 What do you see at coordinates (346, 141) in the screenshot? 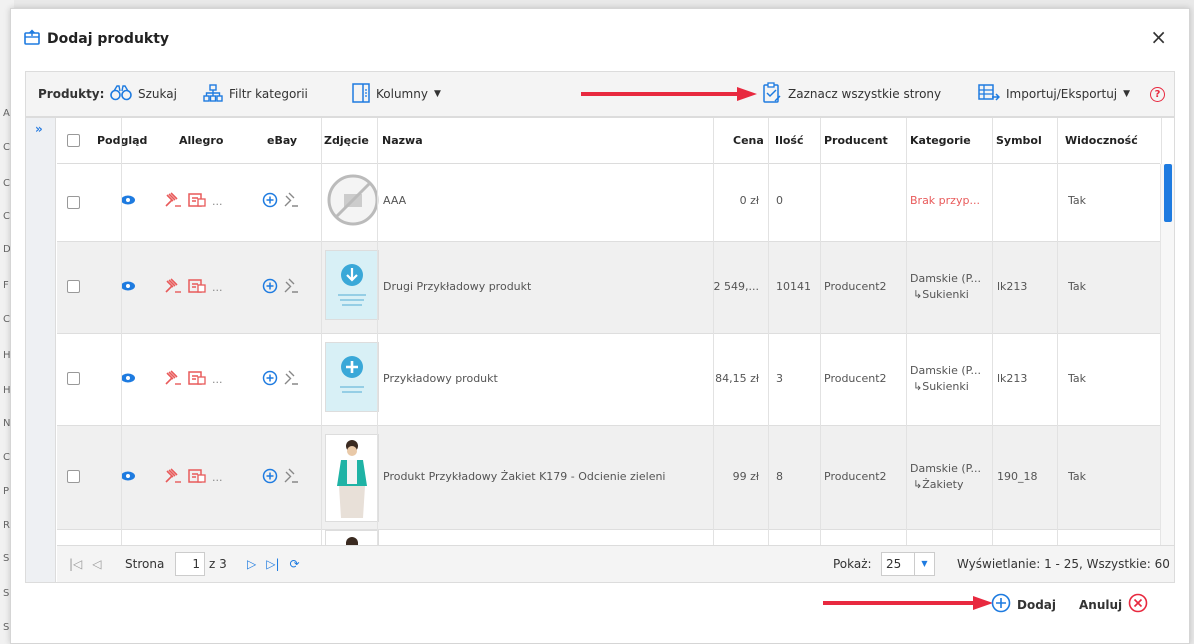
I see `column-header-image: Zdjęcie` at bounding box center [346, 141].